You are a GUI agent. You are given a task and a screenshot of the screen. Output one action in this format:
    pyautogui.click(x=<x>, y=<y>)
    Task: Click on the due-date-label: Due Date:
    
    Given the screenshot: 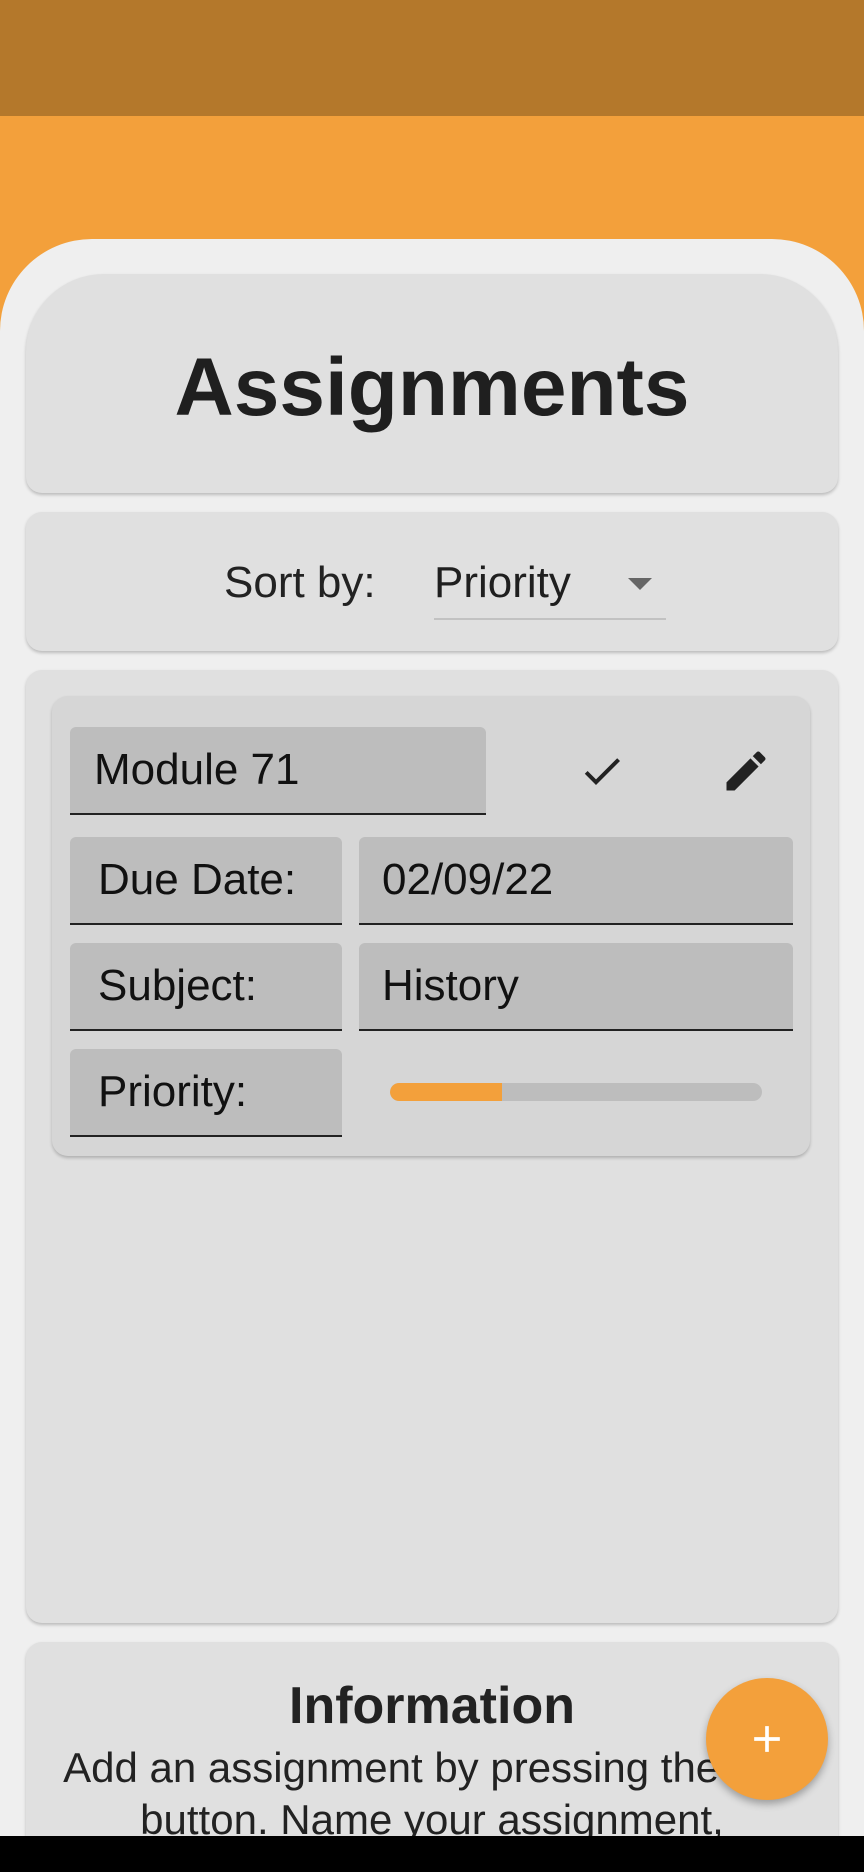 What is the action you would take?
    pyautogui.click(x=206, y=881)
    